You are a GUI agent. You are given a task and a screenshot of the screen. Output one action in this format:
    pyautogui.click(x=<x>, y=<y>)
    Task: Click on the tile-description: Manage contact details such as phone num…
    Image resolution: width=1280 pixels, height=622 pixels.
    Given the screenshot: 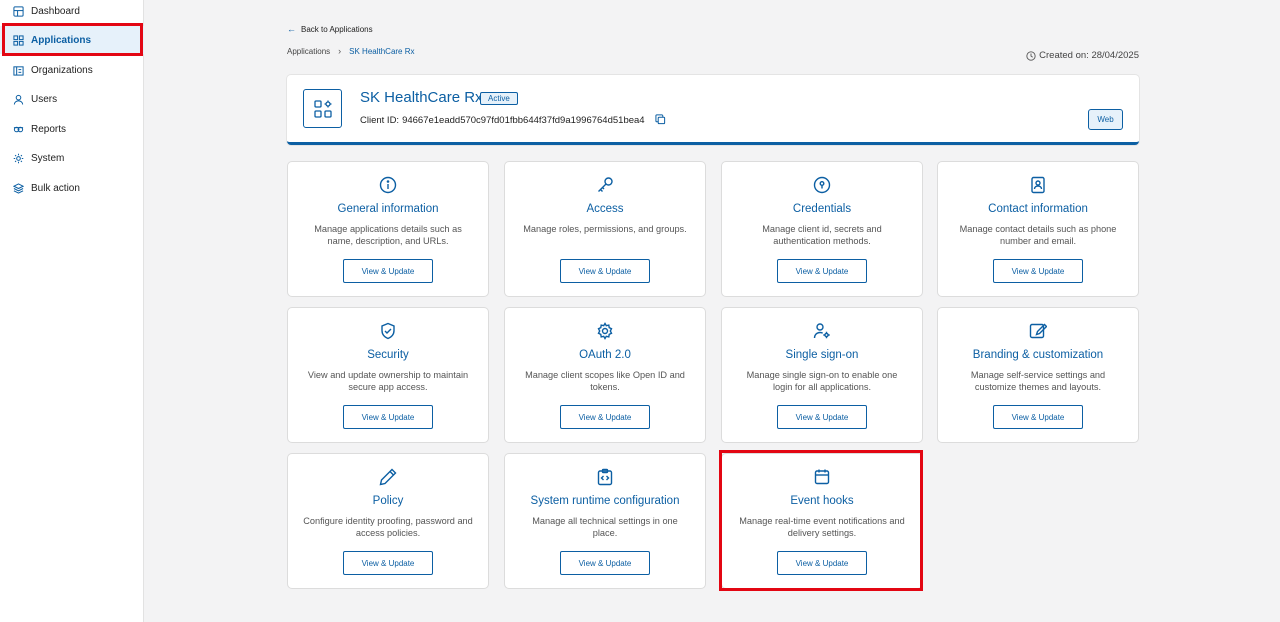 What is the action you would take?
    pyautogui.click(x=1038, y=235)
    